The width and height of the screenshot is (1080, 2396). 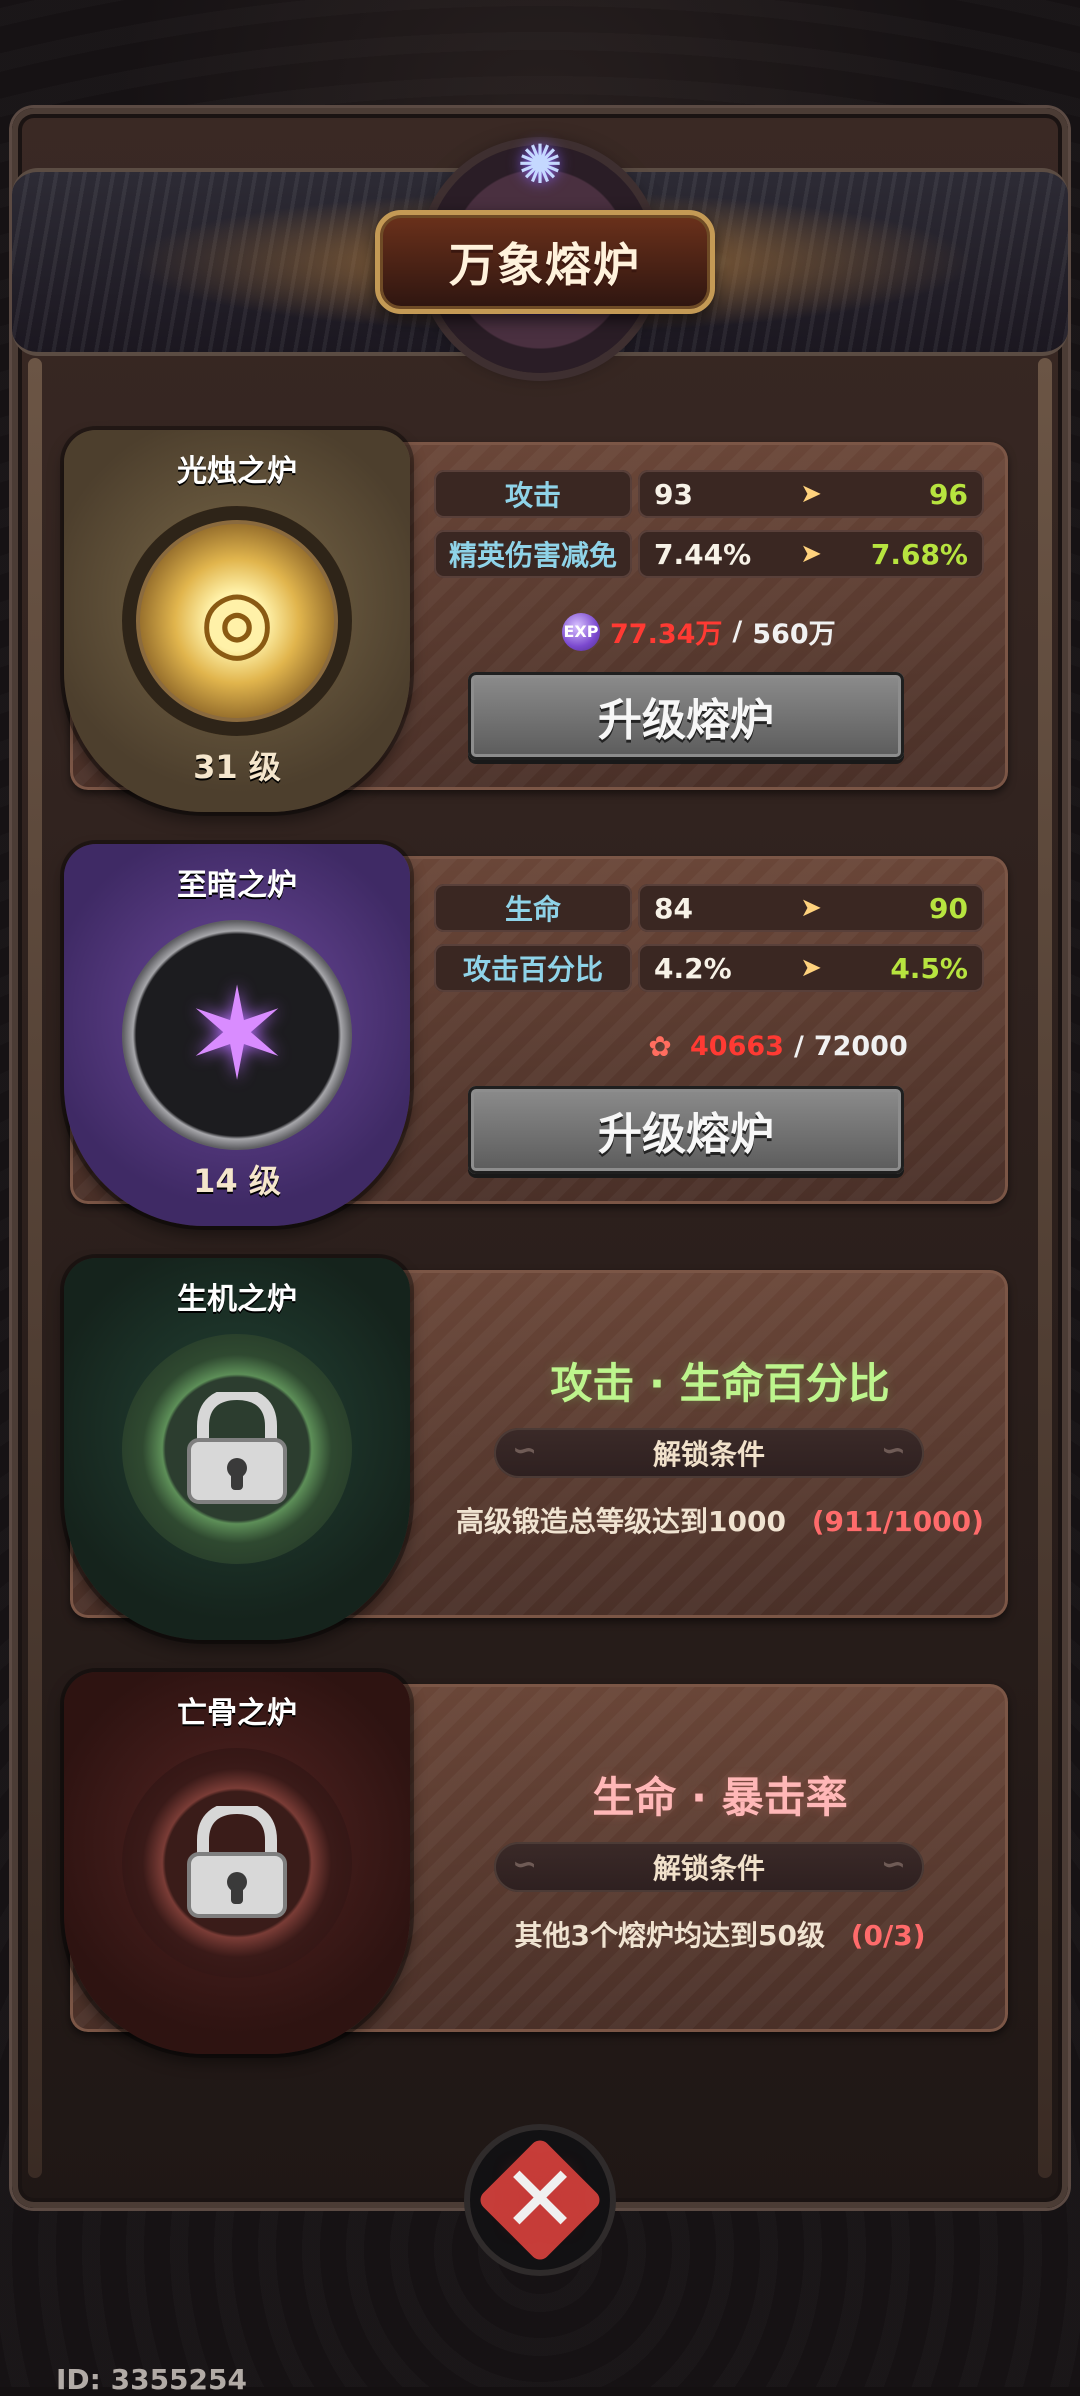 I want to click on furnace-badge-light: 光烛之炉 ◎ 31 级, so click(x=237, y=621).